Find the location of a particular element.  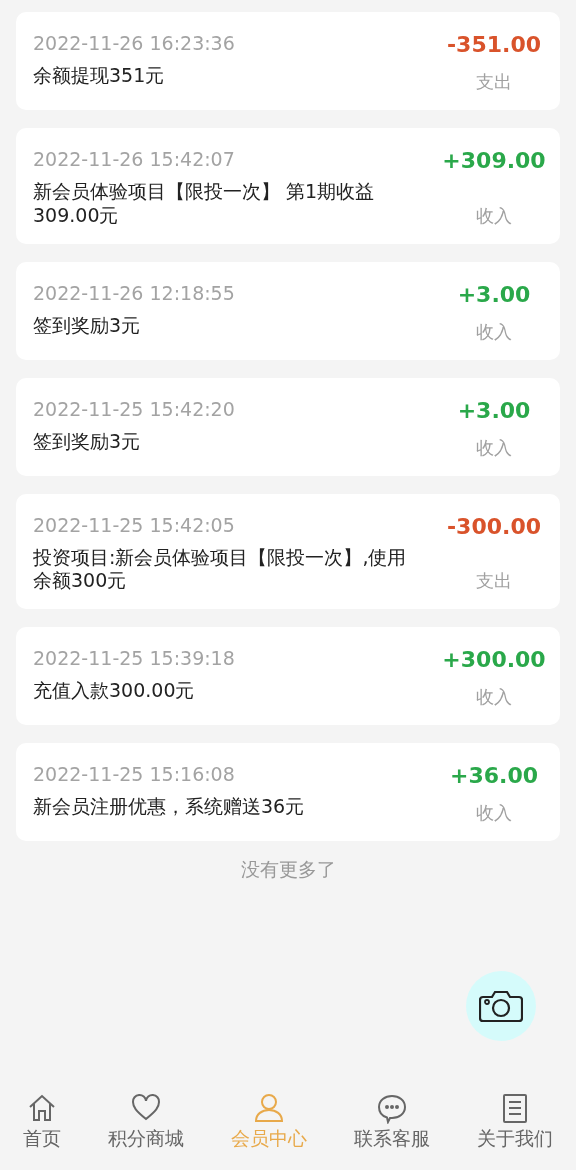

record-description: 充值入款300.00元 is located at coordinates (114, 691).